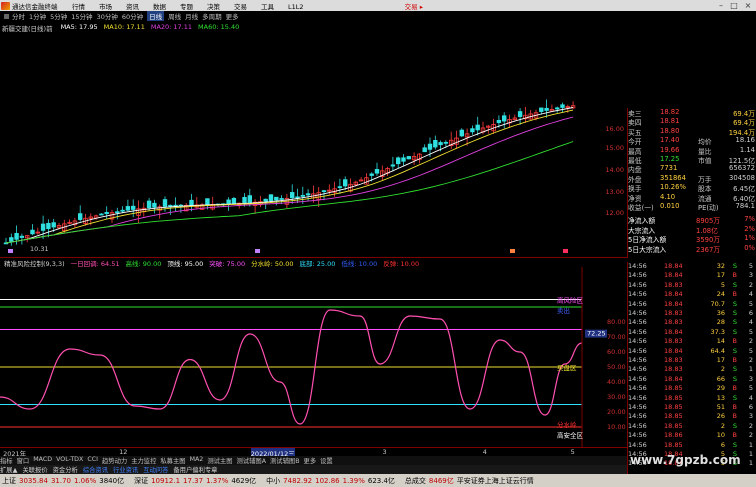 This screenshot has width=756, height=487. What do you see at coordinates (191, 16) in the screenshot?
I see `period-tab: 月线` at bounding box center [191, 16].